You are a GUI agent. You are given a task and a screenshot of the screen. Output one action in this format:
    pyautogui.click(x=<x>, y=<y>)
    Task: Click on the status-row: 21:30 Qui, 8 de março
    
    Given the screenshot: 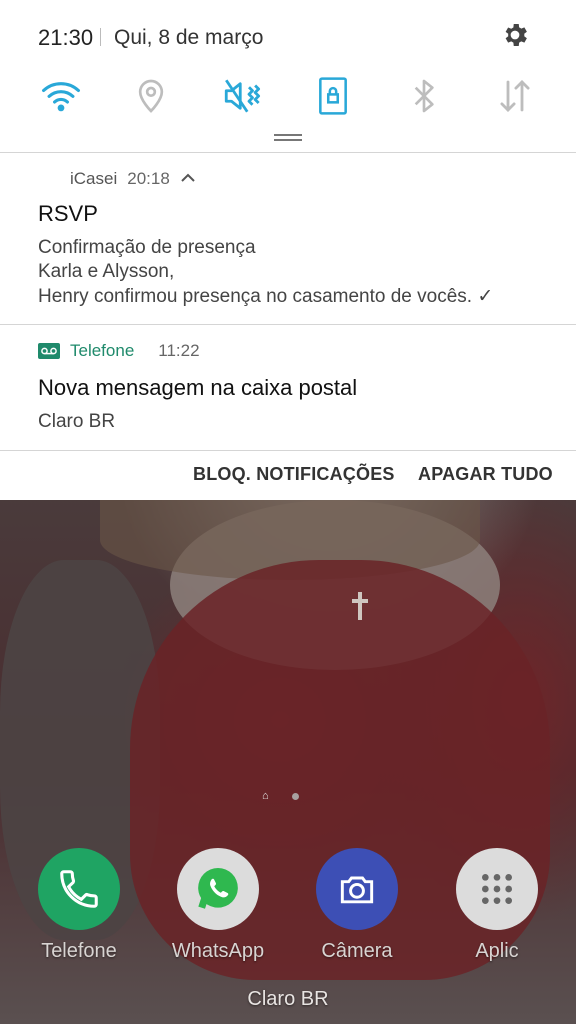 What is the action you would take?
    pyautogui.click(x=288, y=36)
    